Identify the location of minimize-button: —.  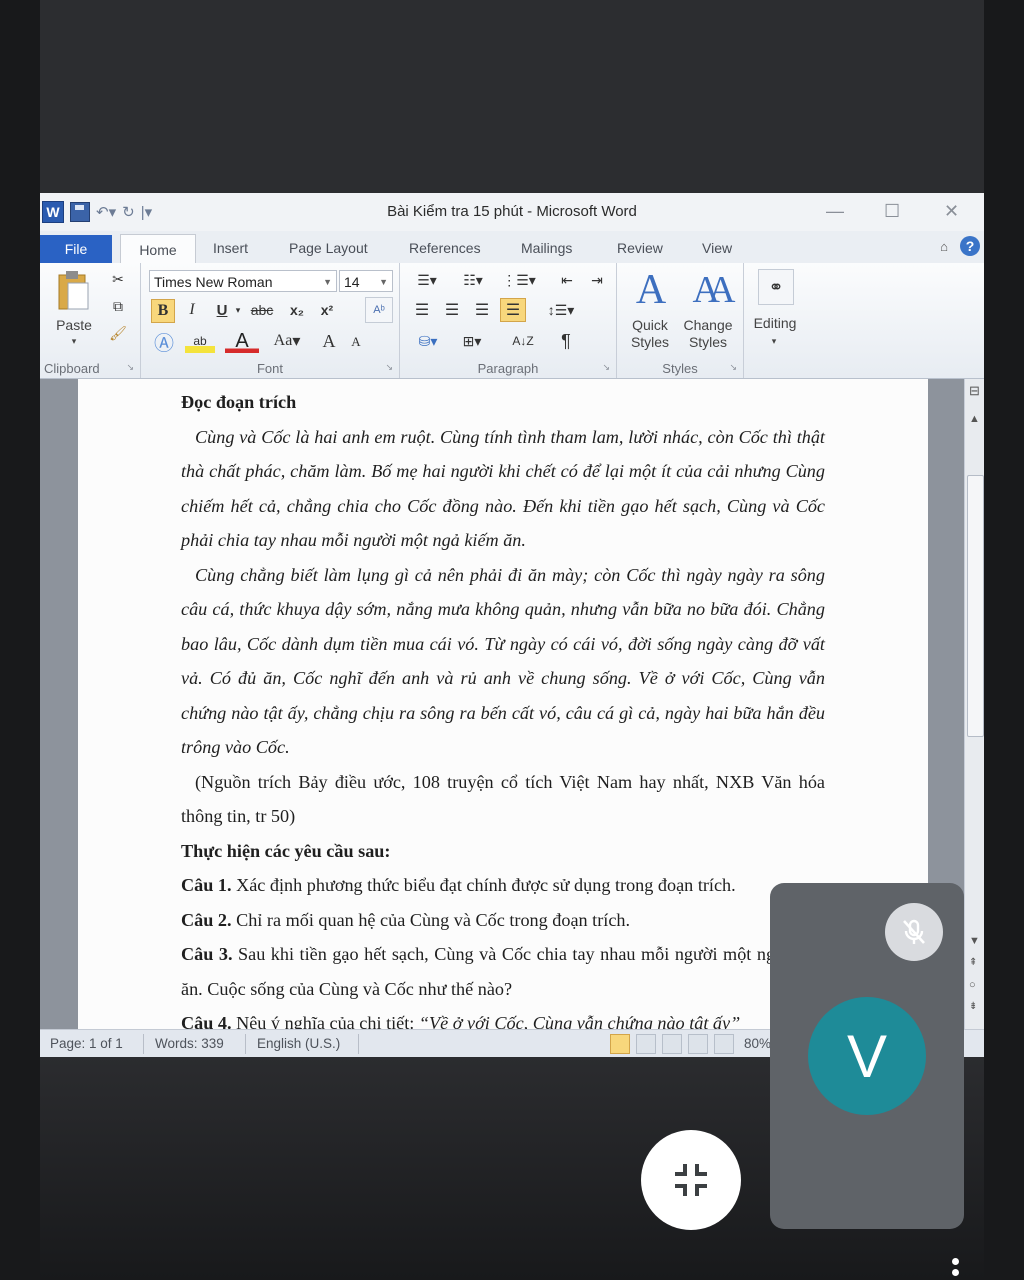
(835, 211).